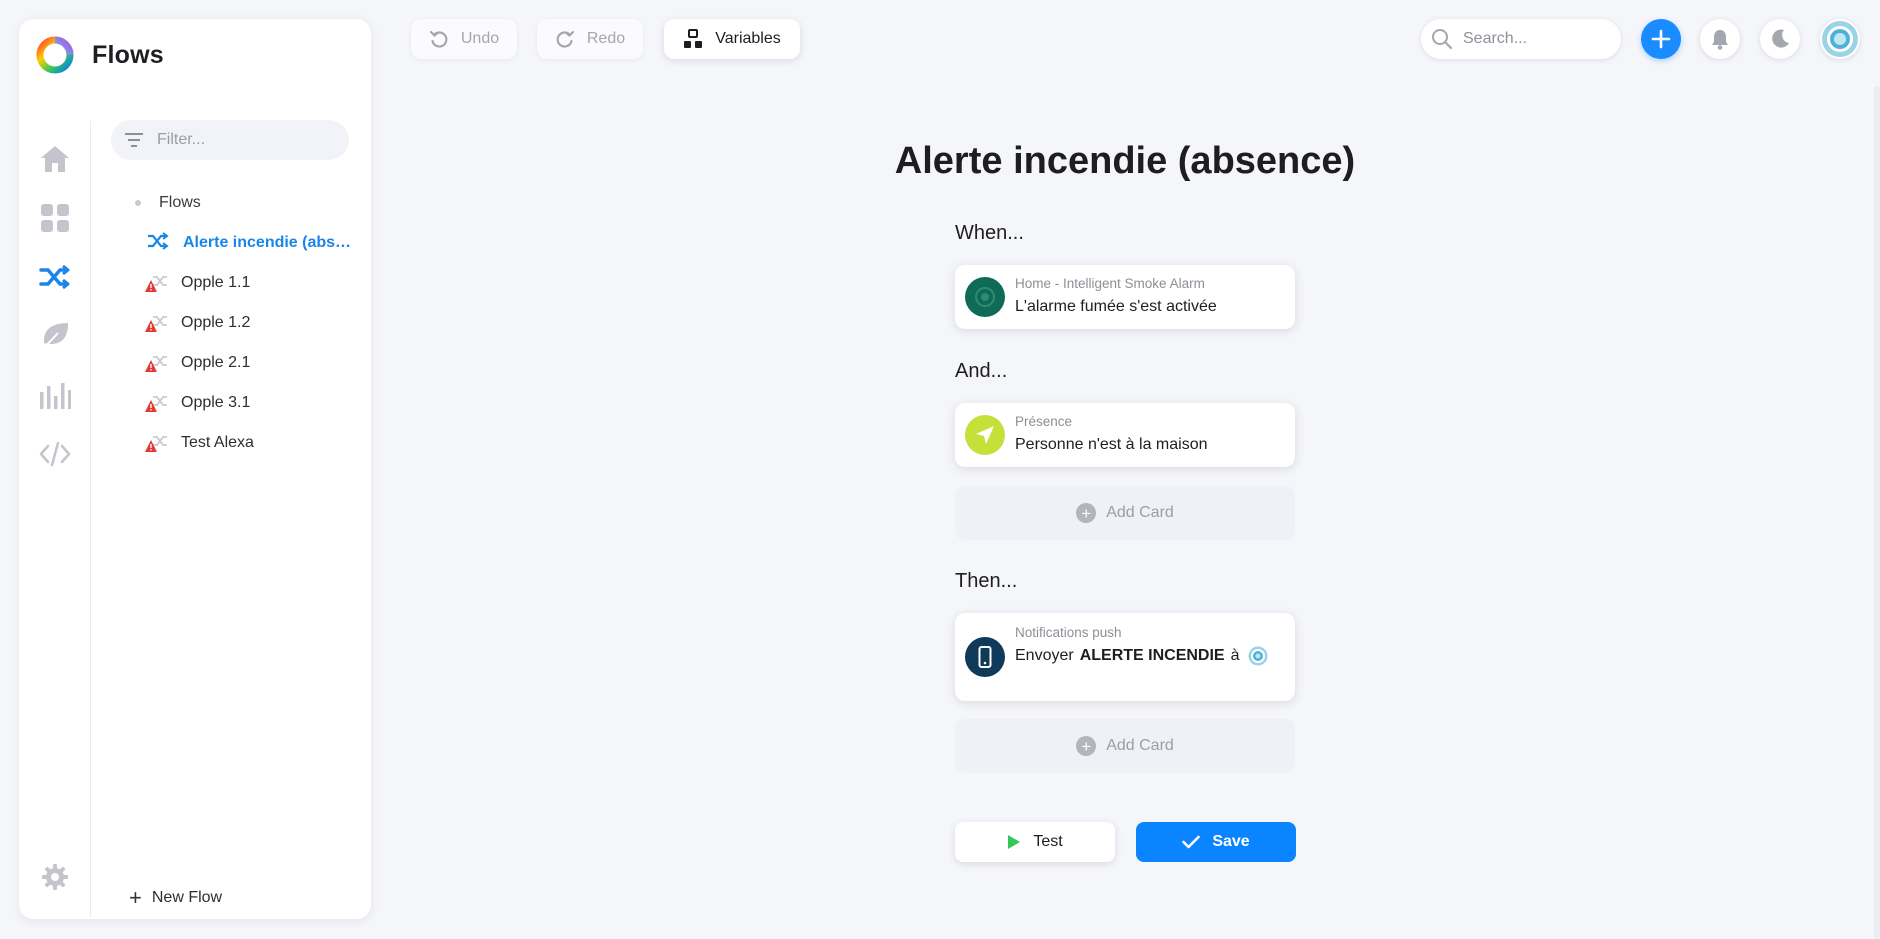 The height and width of the screenshot is (939, 1880). I want to click on redo-icon, so click(565, 39).